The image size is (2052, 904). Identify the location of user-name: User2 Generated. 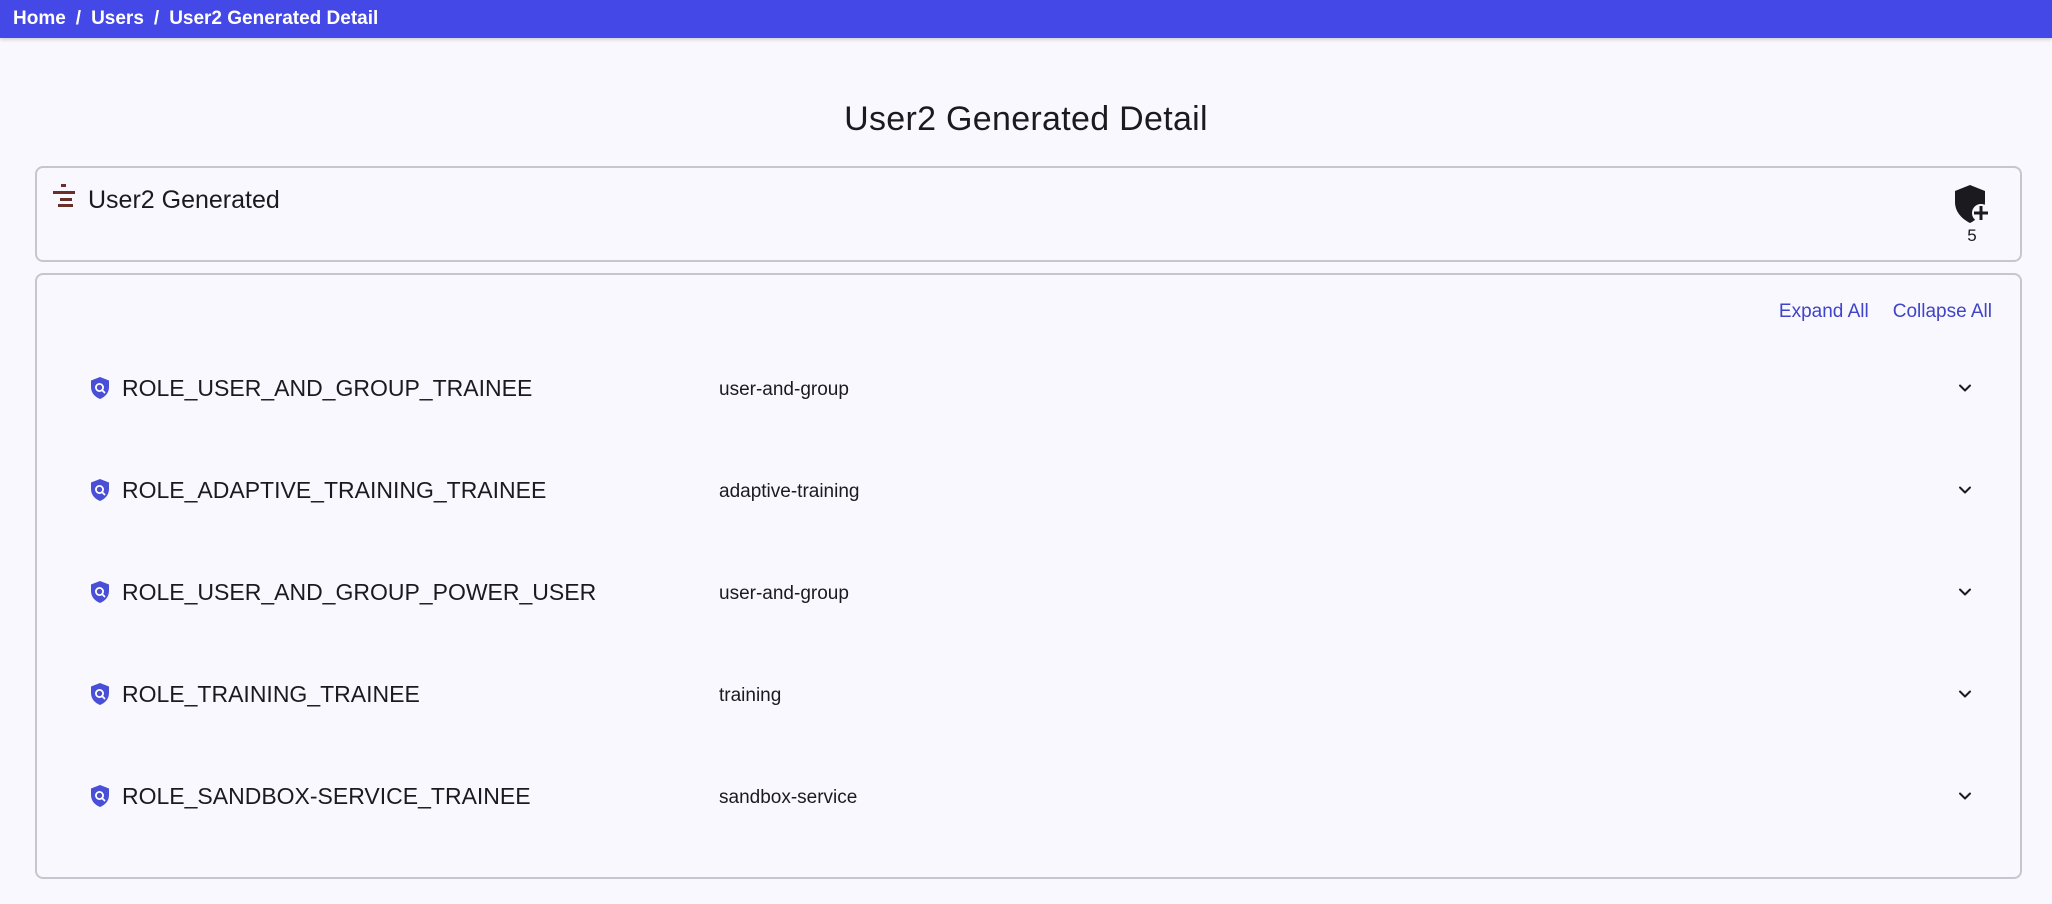
(184, 200).